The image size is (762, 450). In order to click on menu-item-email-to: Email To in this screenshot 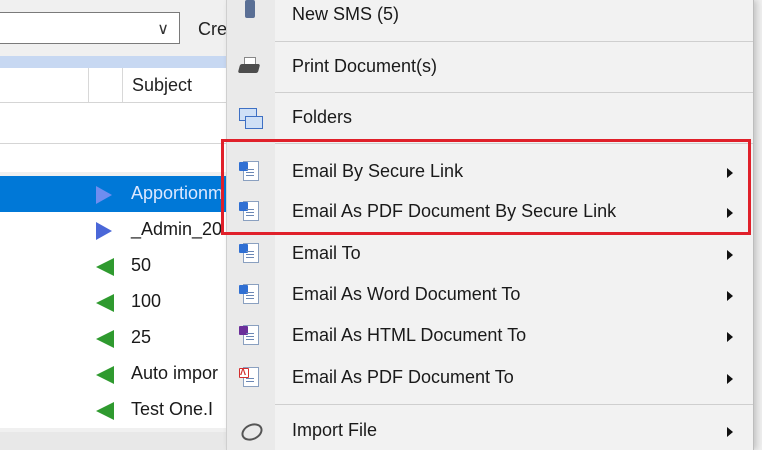, I will do `click(490, 254)`.